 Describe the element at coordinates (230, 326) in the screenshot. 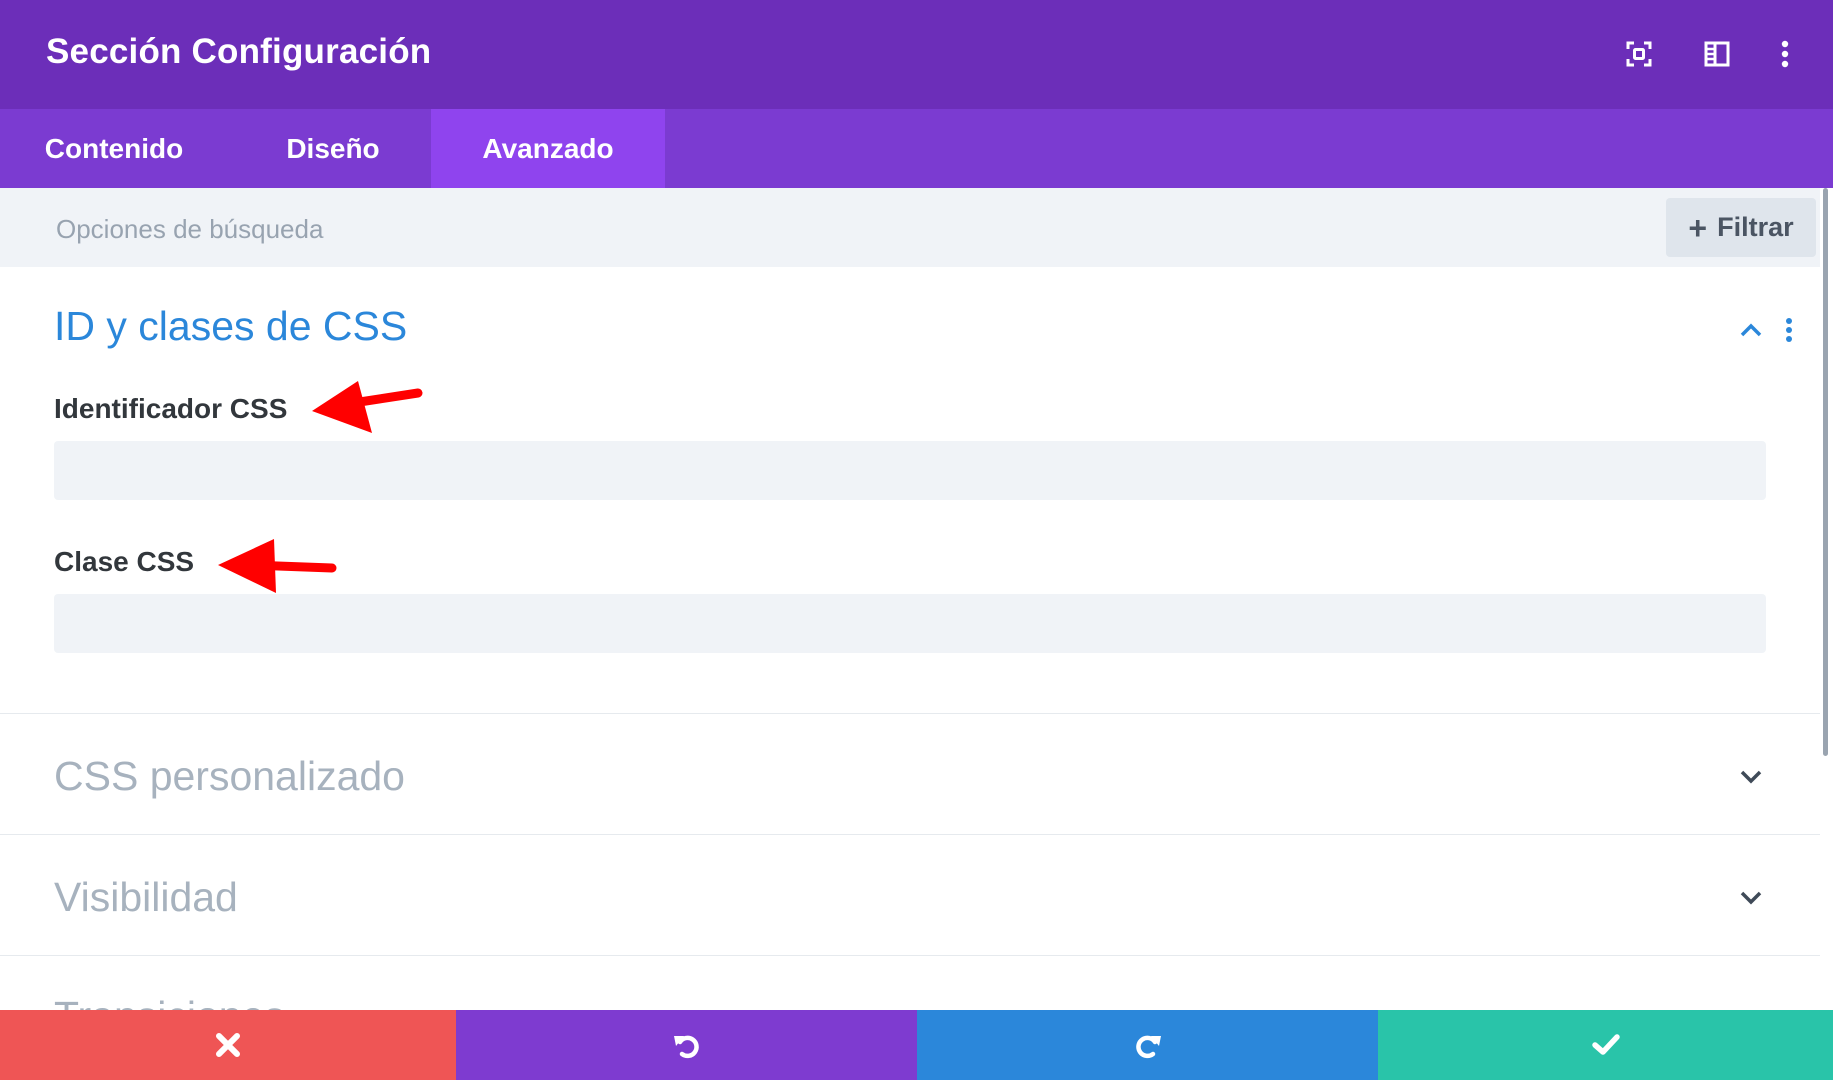

I see `section-title-css-ids: ID y clases de CSS` at that location.